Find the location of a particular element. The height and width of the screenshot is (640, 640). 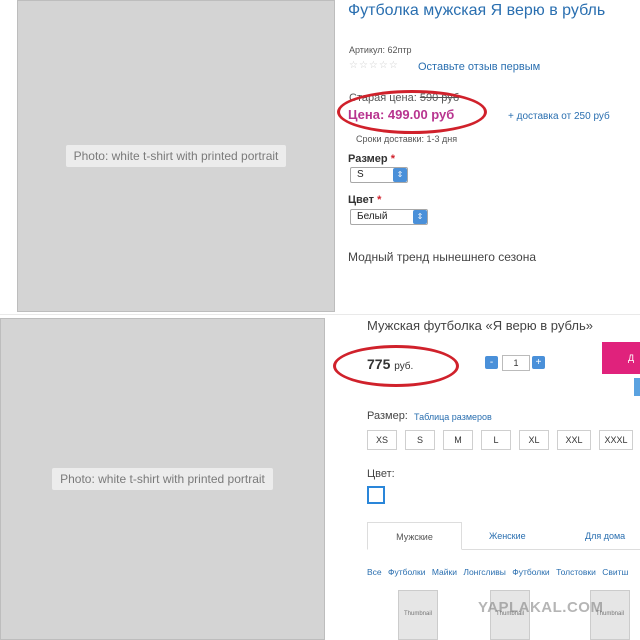

size-label: Размер * is located at coordinates (371, 159).